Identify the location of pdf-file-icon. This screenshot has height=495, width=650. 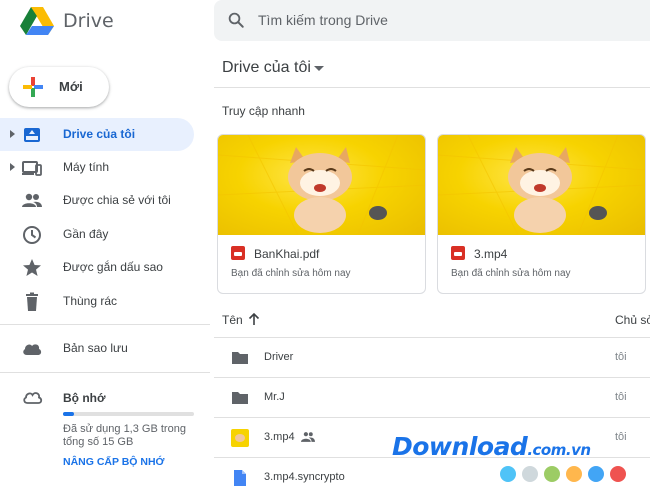
(238, 253).